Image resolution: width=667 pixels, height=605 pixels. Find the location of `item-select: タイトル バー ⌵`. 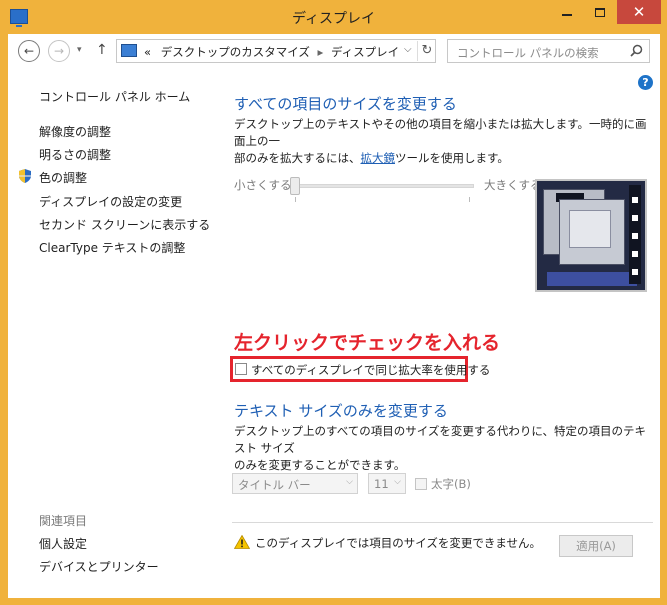

item-select: タイトル バー ⌵ is located at coordinates (295, 483).